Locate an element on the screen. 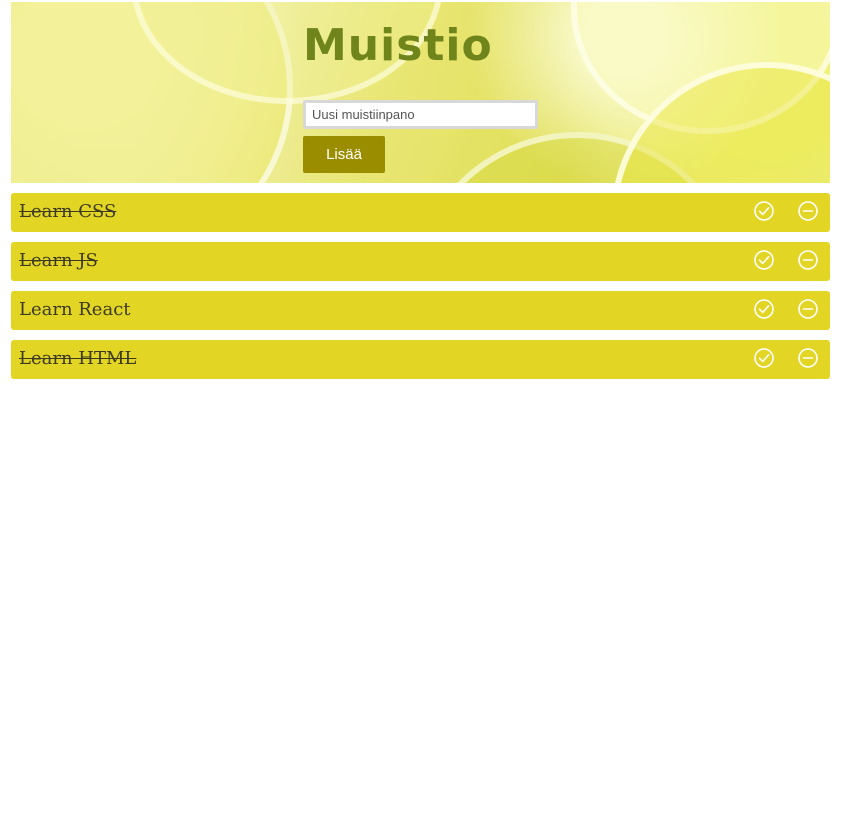 Image resolution: width=845 pixels, height=833 pixels. todo-item: Learn React is located at coordinates (420, 310).